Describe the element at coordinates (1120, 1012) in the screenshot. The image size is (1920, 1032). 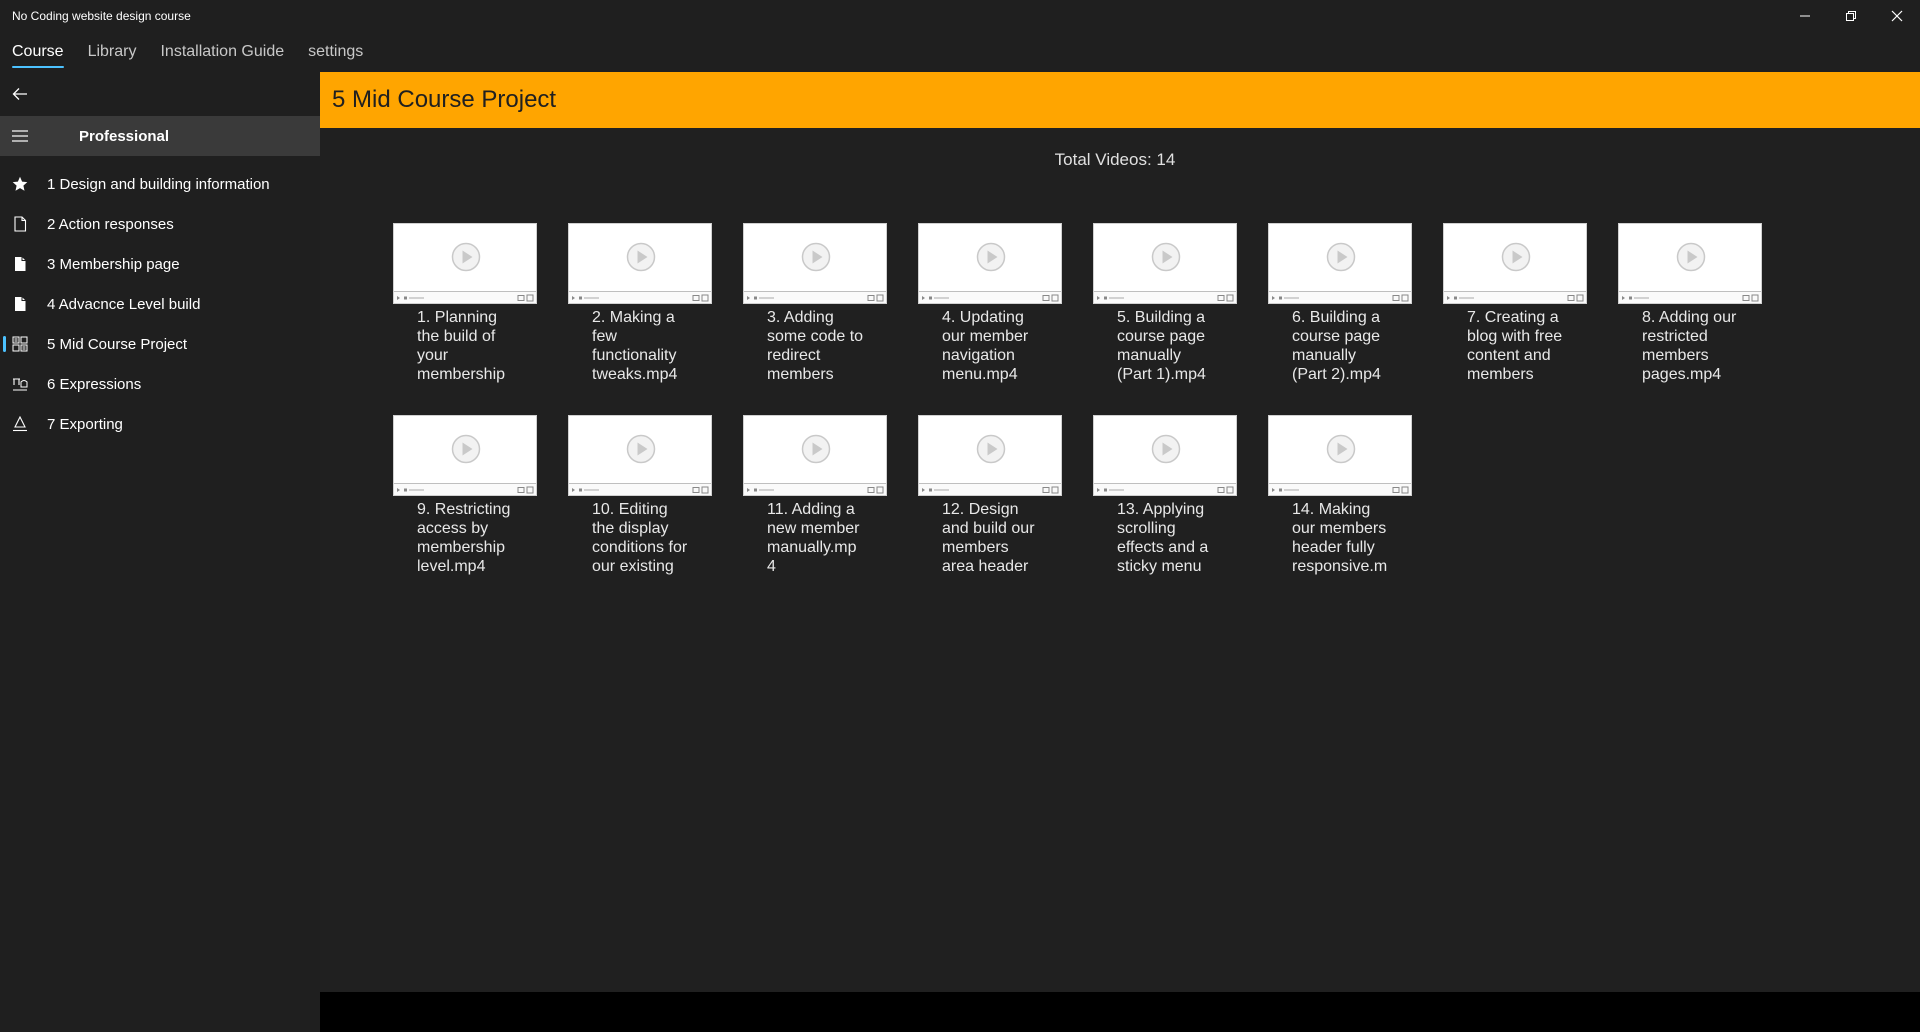
I see `bottom-strip` at that location.